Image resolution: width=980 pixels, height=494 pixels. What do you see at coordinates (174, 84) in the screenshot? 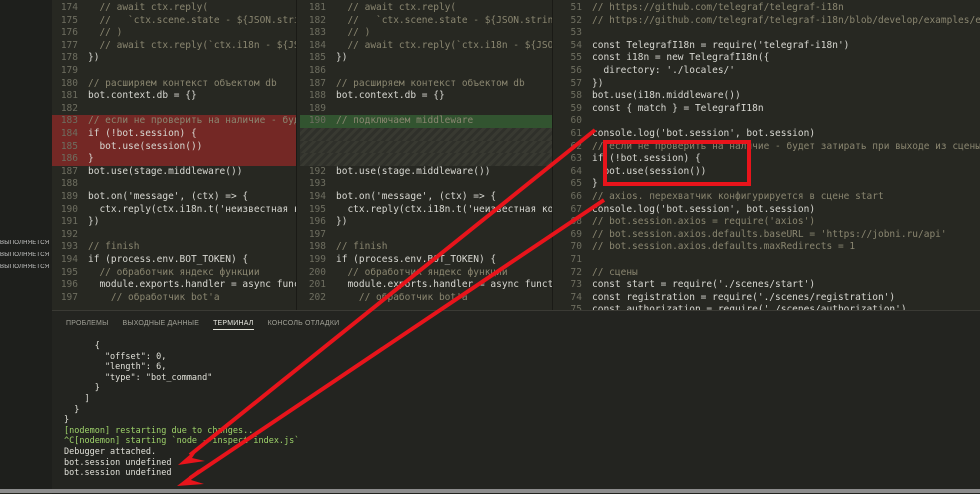
I see `code-line: 180 // расширяем контекст объектом db` at bounding box center [174, 84].